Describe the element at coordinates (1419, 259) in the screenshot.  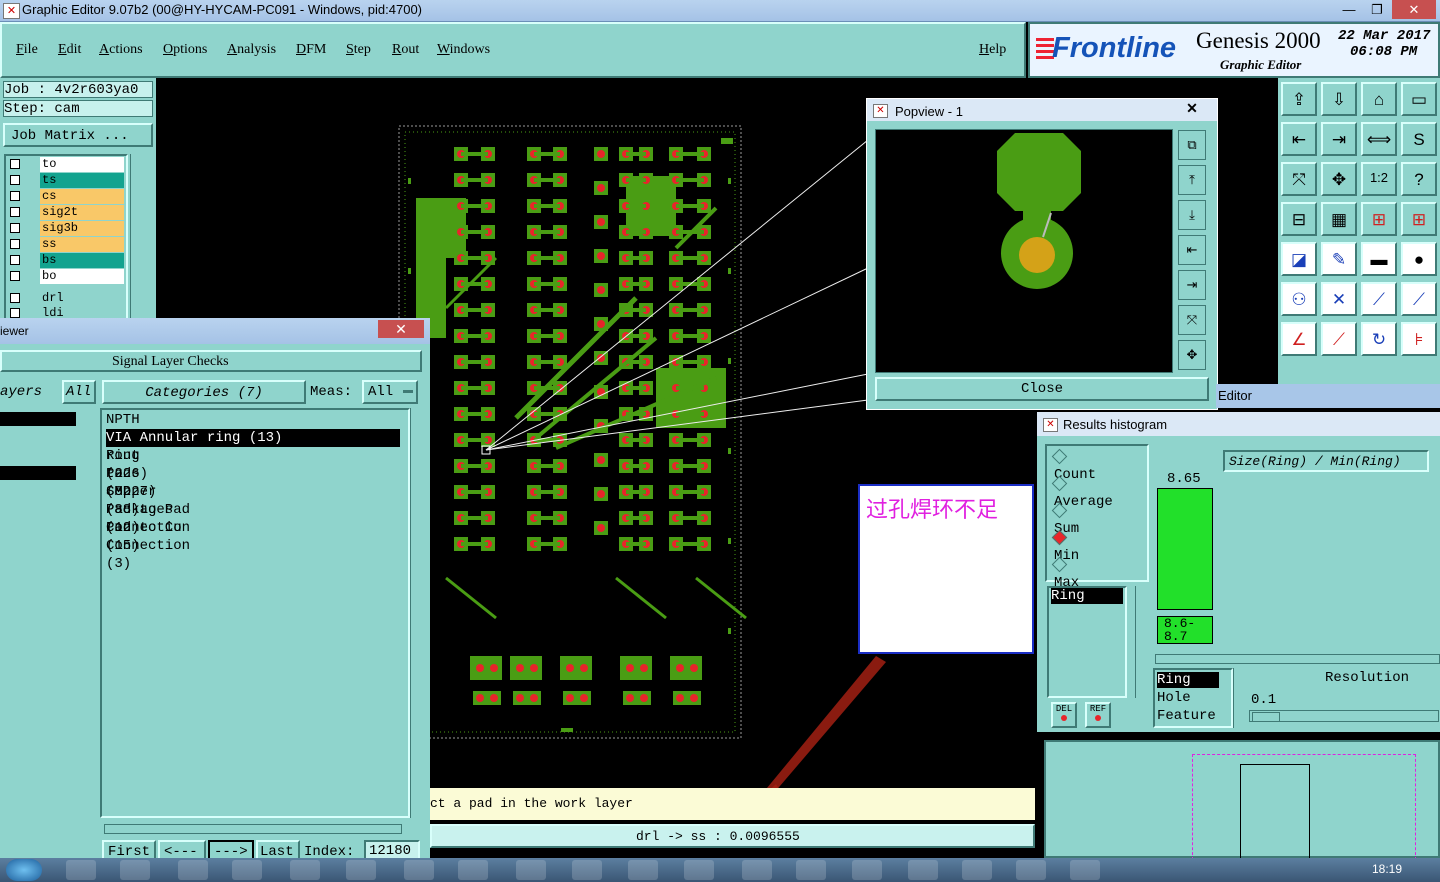
I see `circle-icon: ●` at that location.